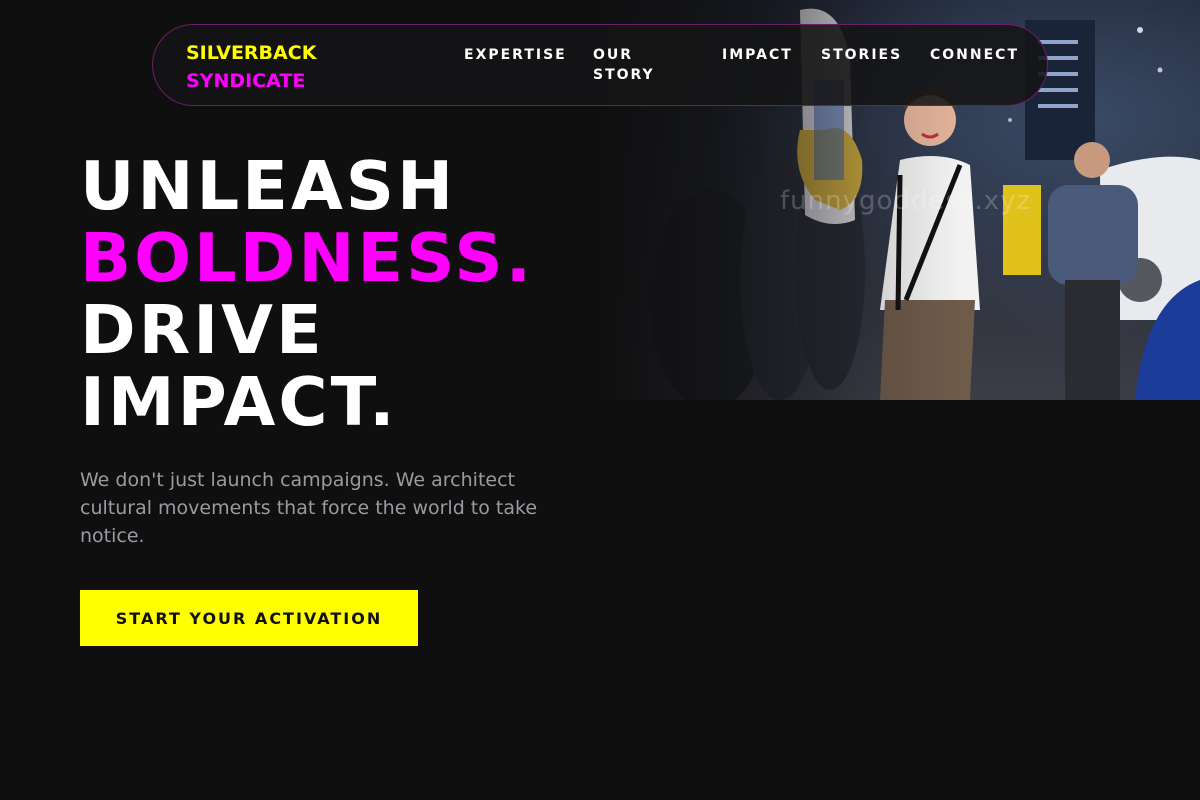 The width and height of the screenshot is (1200, 800). I want to click on hero-headline: UNLEASH BOLDNESS. DRIVE IMPACT., so click(307, 294).